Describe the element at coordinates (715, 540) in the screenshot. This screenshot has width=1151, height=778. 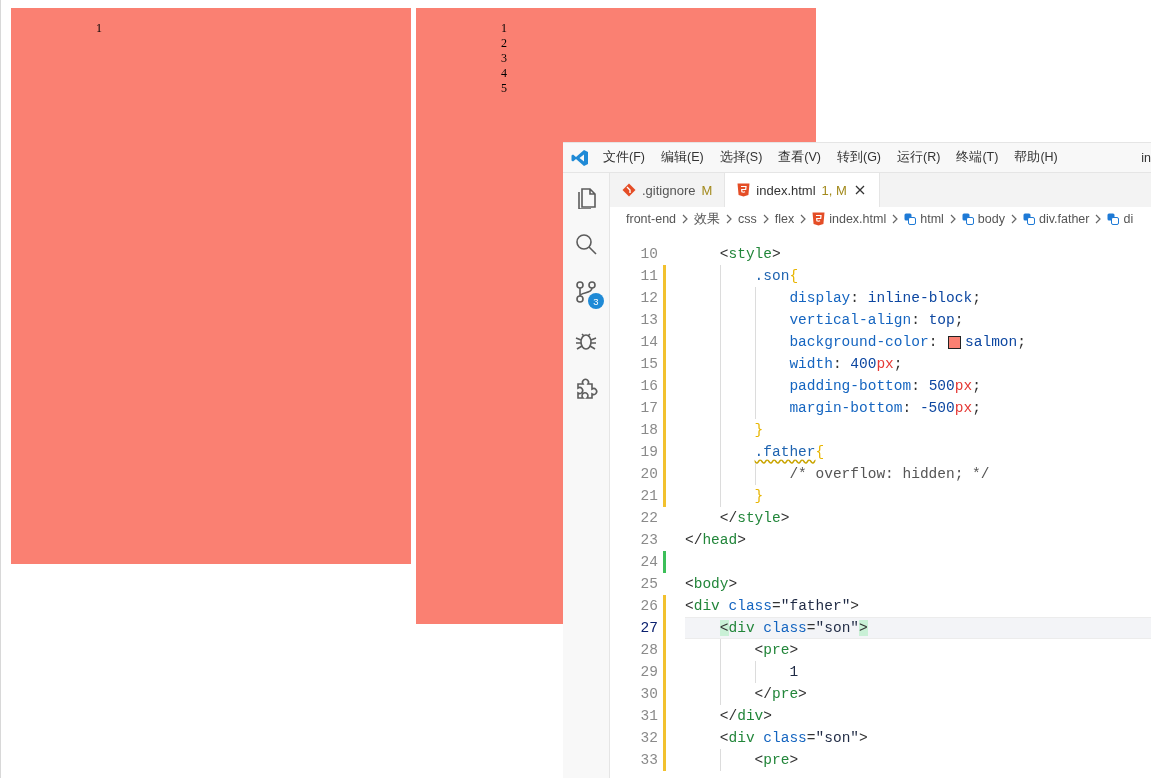
I see `code-line: </head>` at that location.